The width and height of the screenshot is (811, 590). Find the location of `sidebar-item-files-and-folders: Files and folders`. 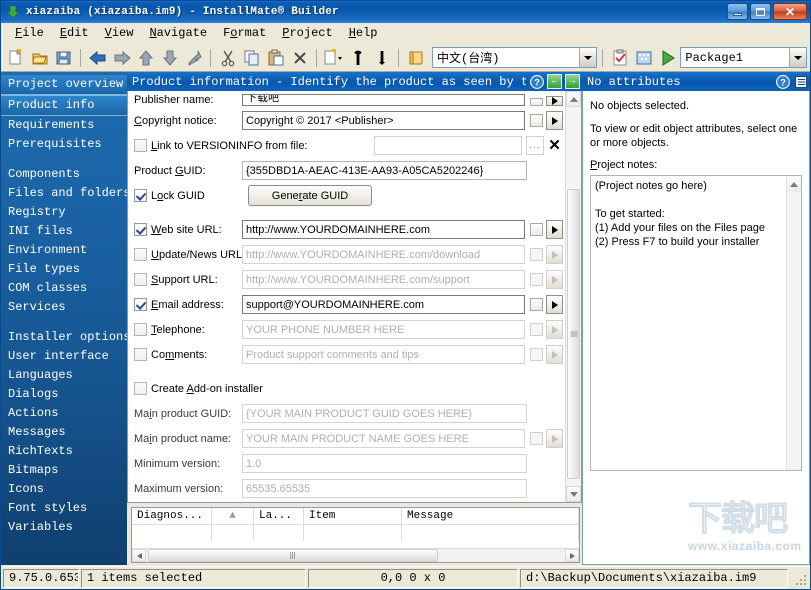

sidebar-item-files-and-folders: Files and folders is located at coordinates (64, 193).